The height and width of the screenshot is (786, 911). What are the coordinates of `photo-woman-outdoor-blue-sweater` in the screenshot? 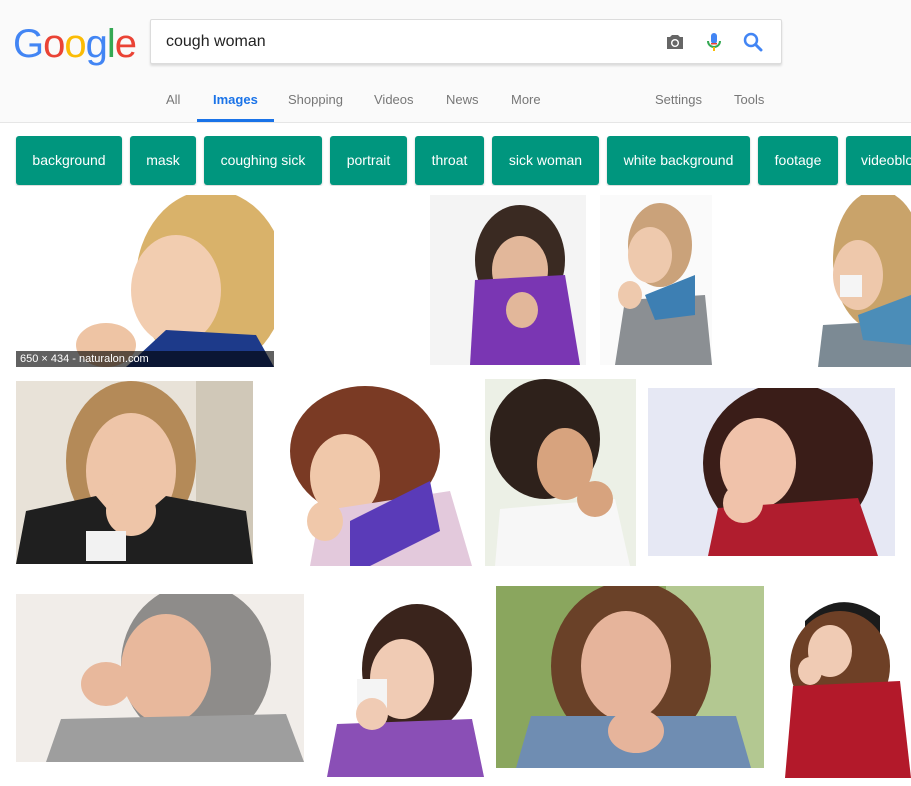 It's located at (630, 677).